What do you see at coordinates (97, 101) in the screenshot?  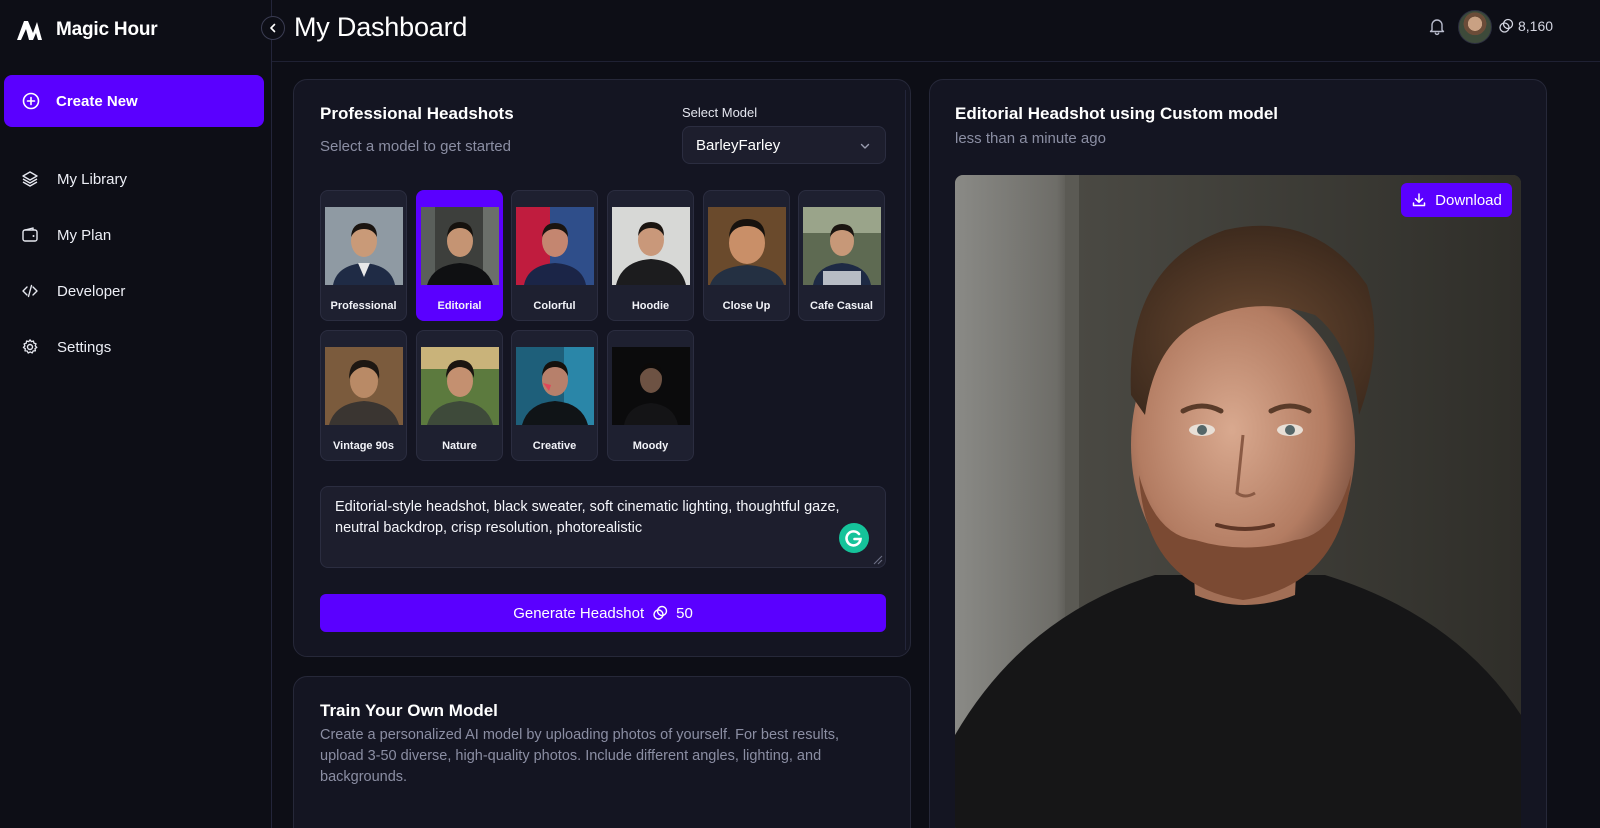 I see `create-new-label: Create New` at bounding box center [97, 101].